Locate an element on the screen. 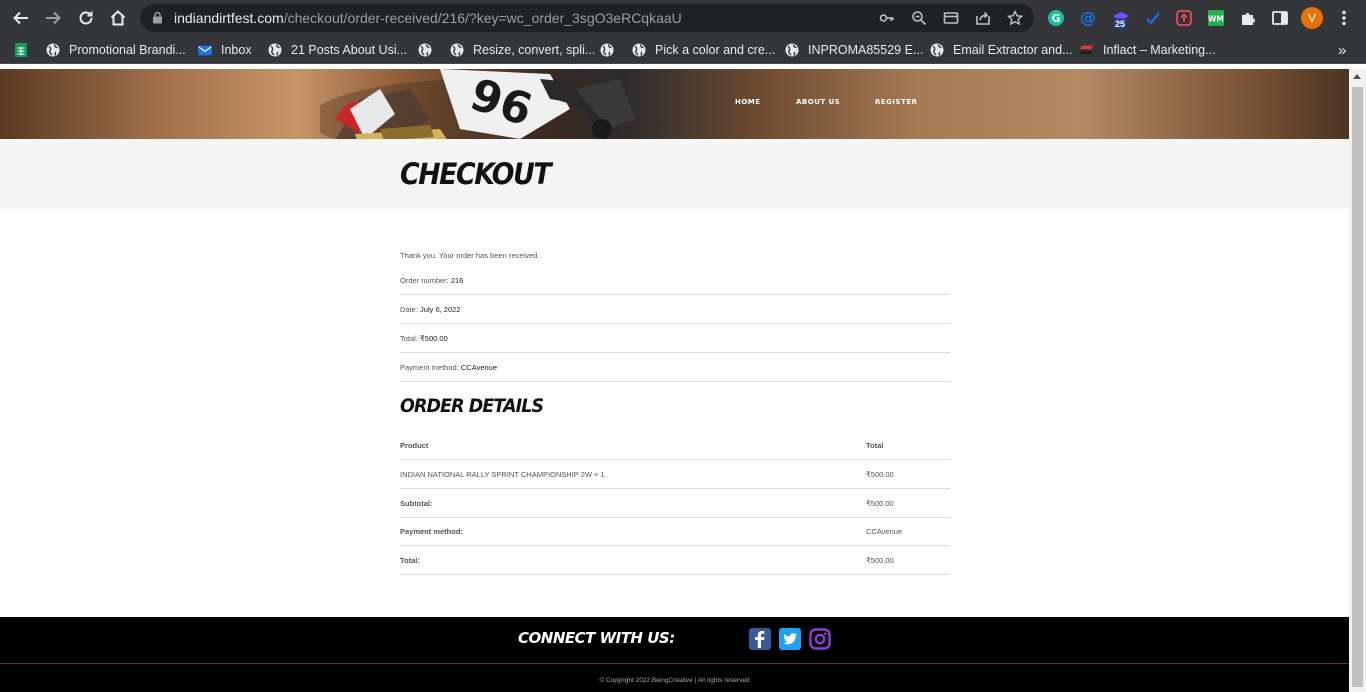  nav-about-us: ABOUT US is located at coordinates (818, 102).